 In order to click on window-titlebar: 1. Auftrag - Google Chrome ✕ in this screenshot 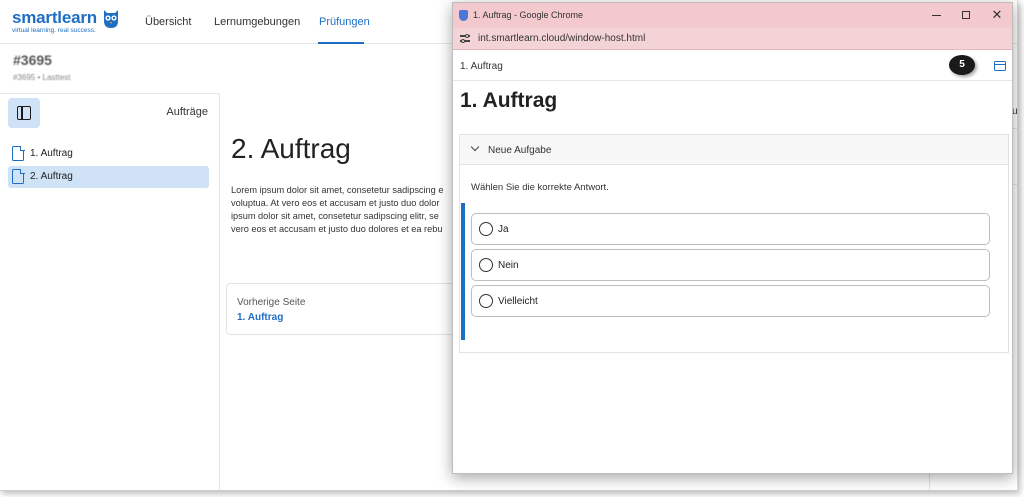, I will do `click(732, 15)`.